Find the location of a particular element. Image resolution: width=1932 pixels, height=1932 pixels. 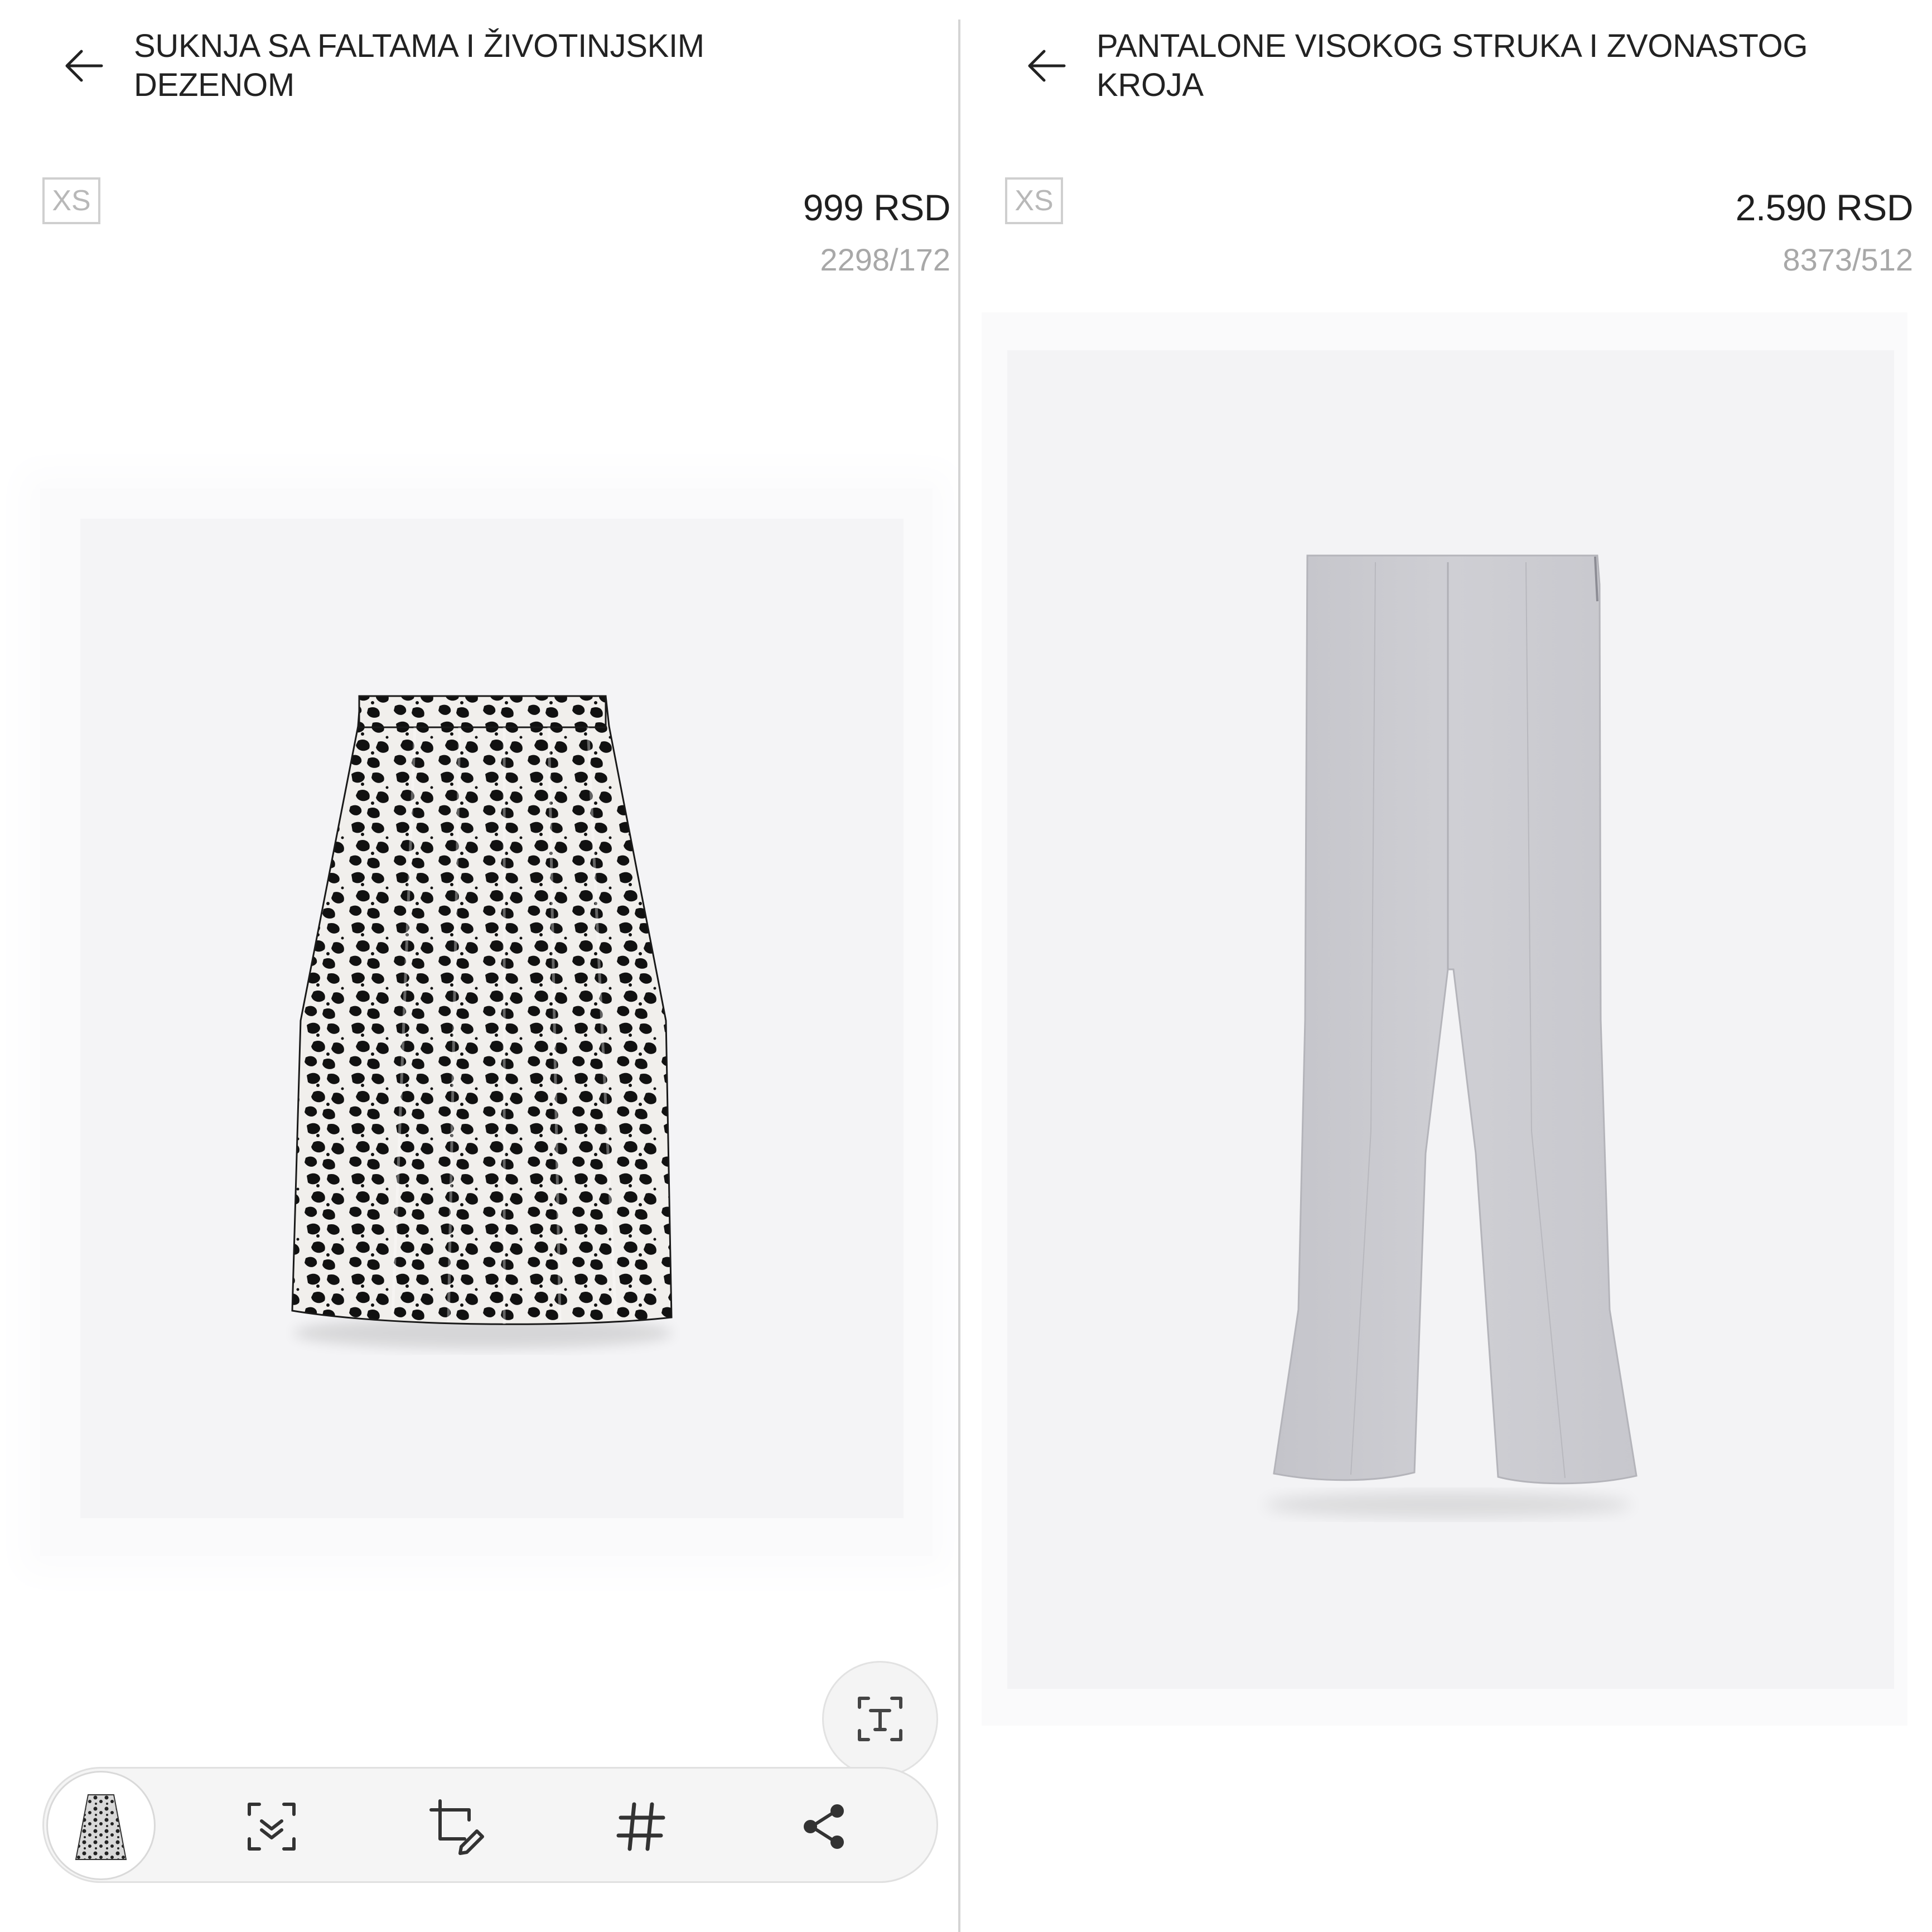

product-sku: 8373/512 is located at coordinates (1848, 259).